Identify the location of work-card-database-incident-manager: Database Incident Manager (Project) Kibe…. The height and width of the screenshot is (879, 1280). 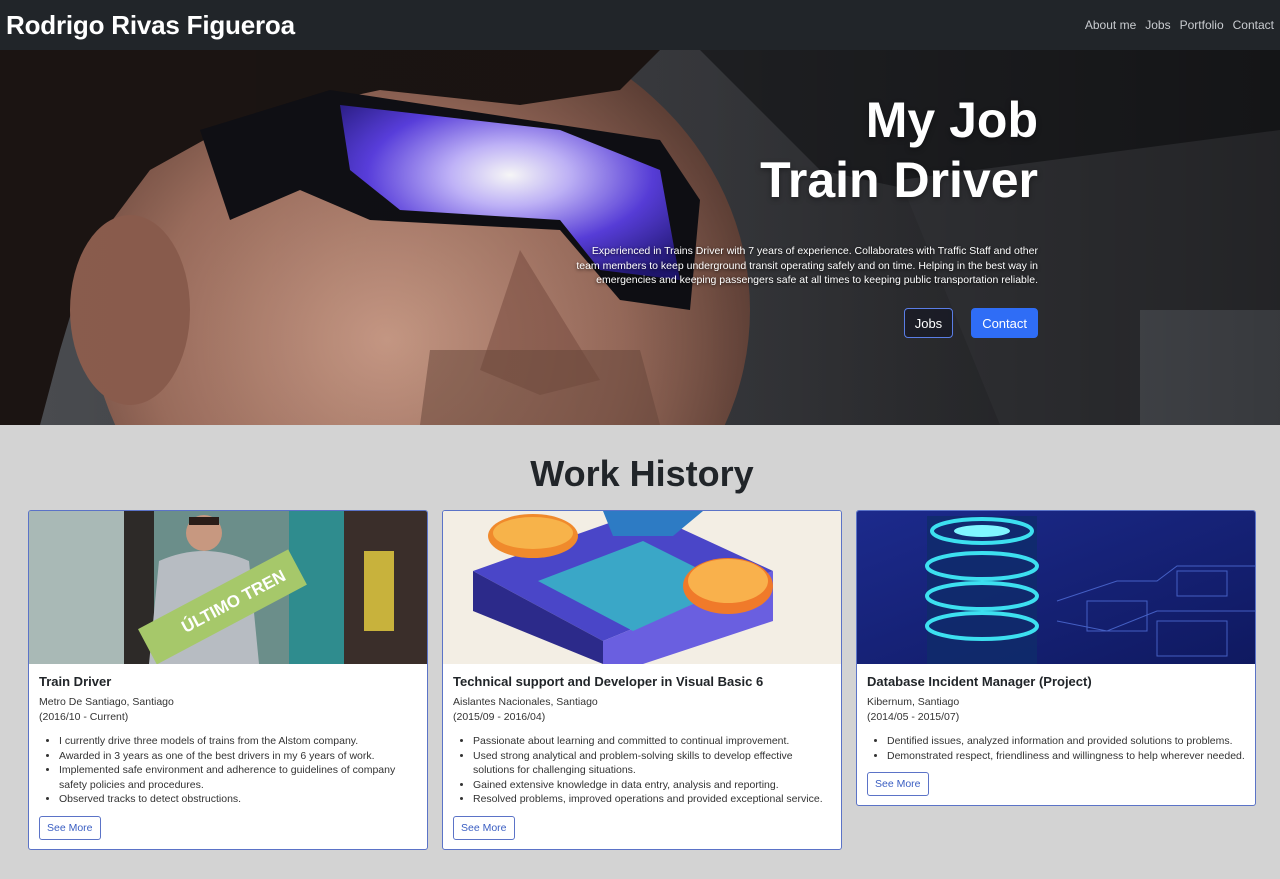
(1056, 658).